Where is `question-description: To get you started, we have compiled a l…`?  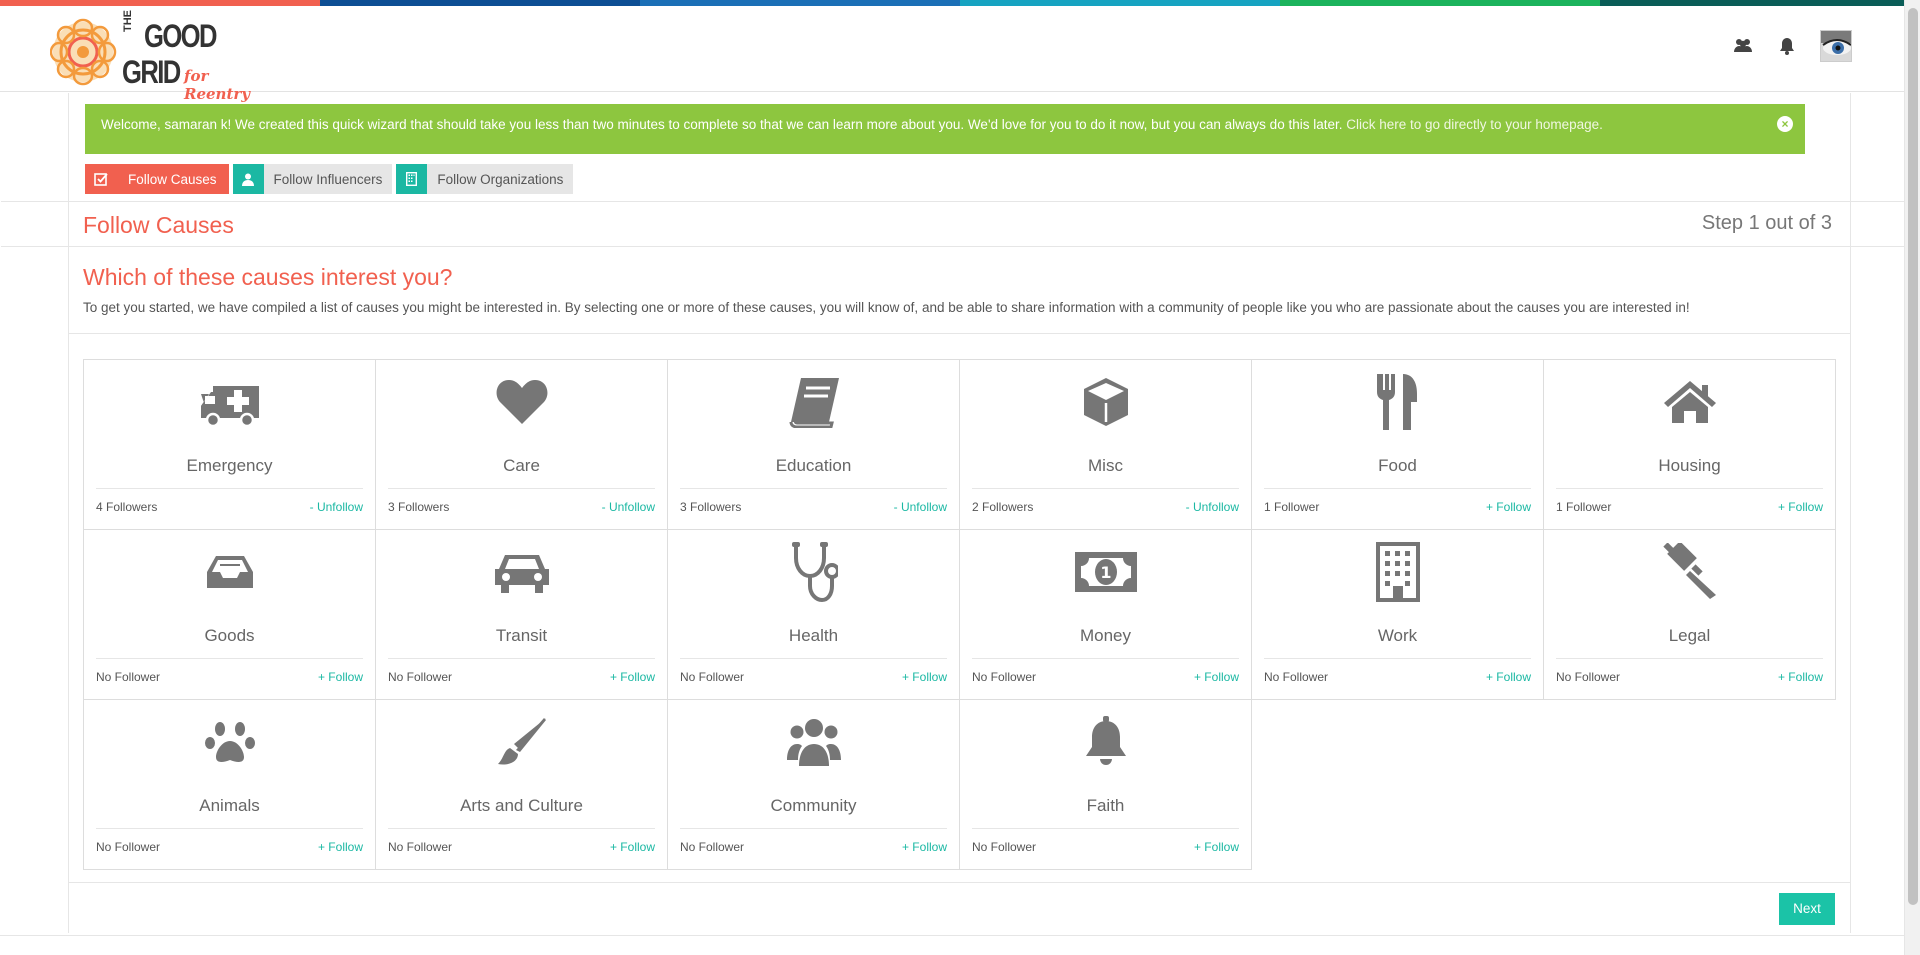
question-description: To get you started, we have compiled a l… is located at coordinates (886, 307).